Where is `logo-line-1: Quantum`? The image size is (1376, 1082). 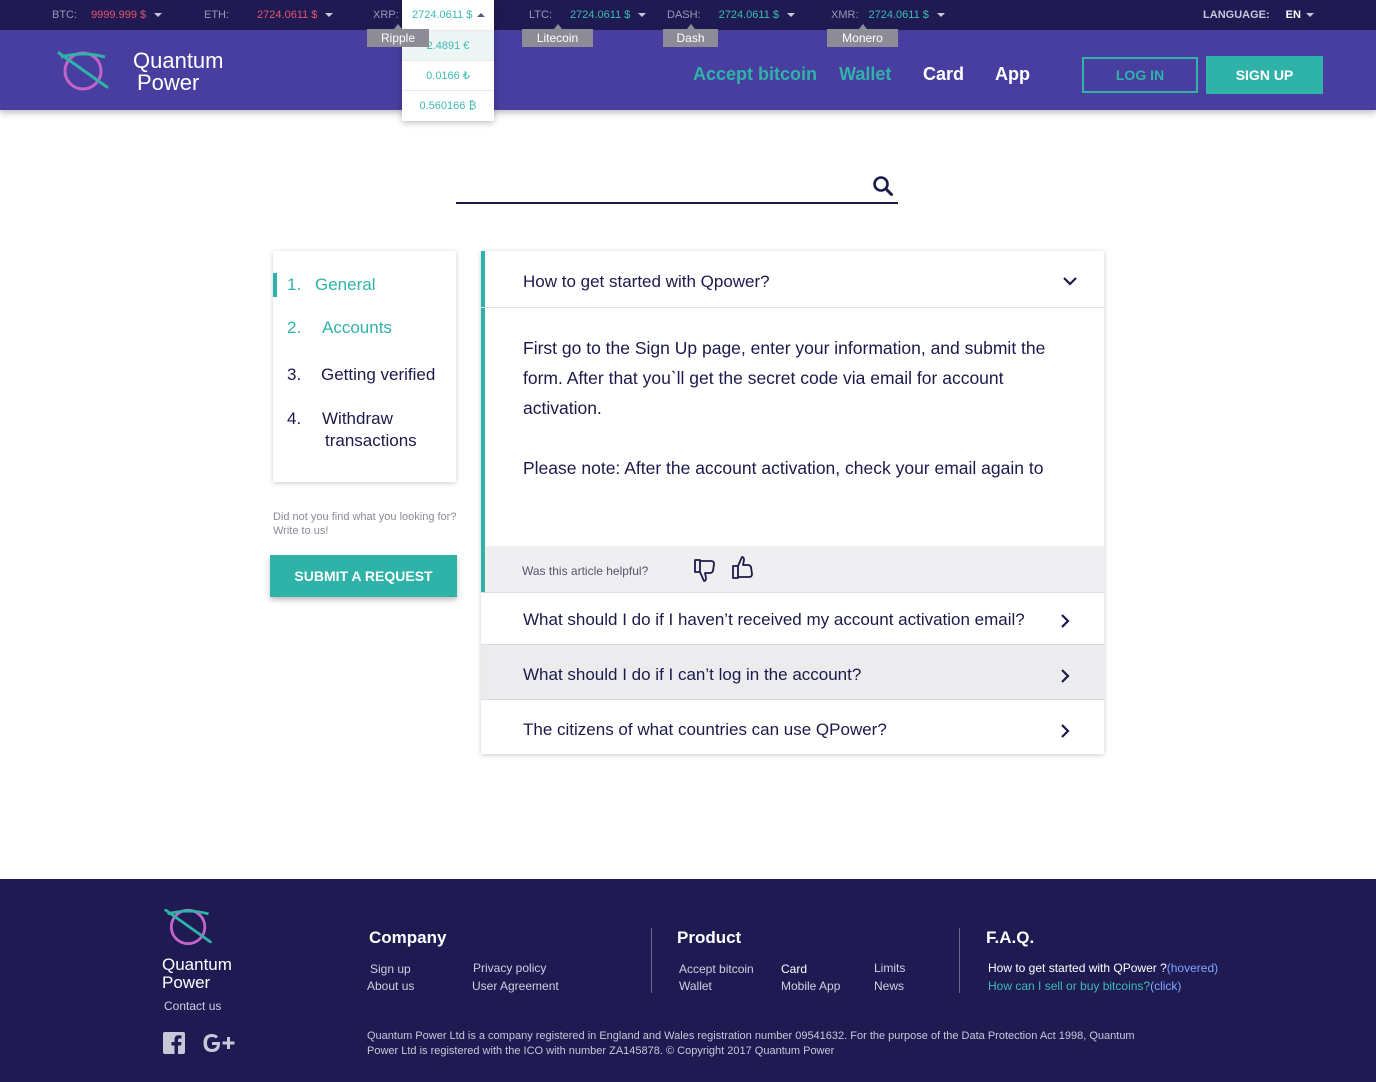
logo-line-1: Quantum is located at coordinates (178, 60).